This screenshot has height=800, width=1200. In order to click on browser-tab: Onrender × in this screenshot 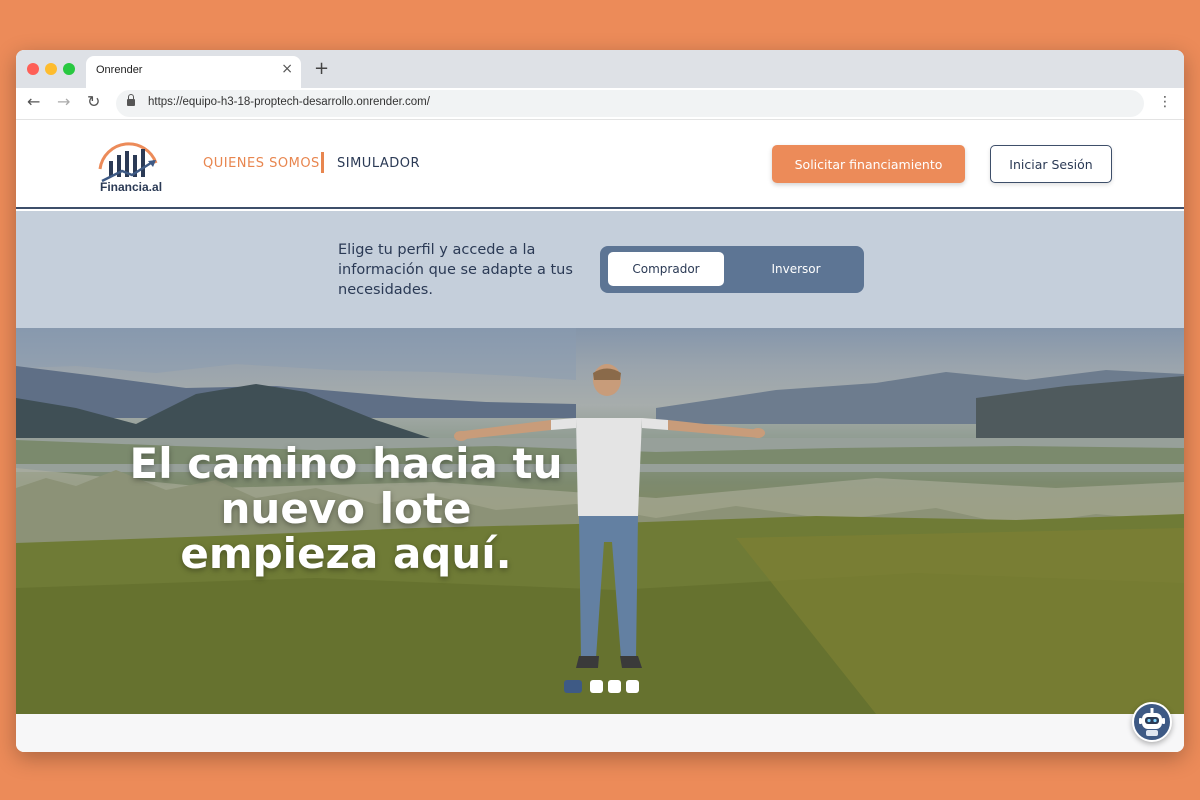, I will do `click(193, 72)`.